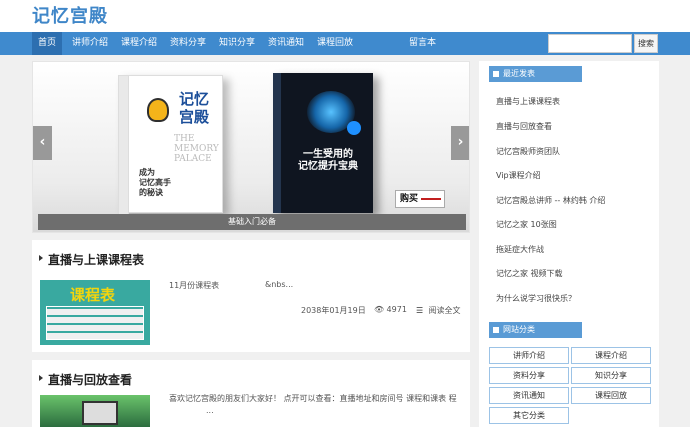 The height and width of the screenshot is (427, 690). I want to click on monitor-graphic, so click(100, 413).